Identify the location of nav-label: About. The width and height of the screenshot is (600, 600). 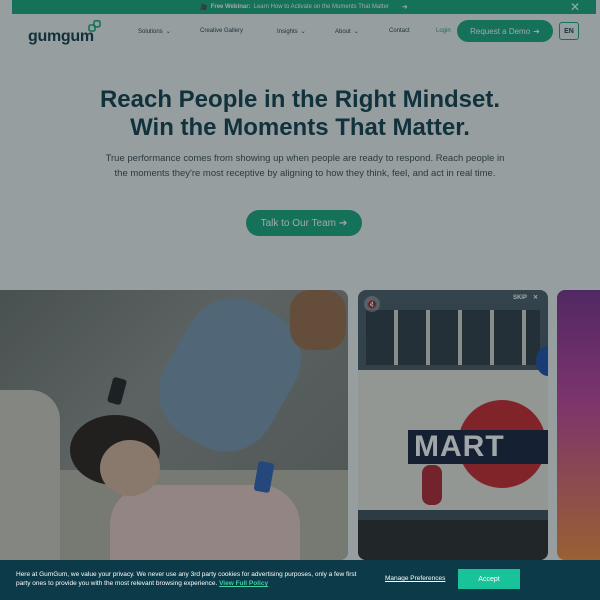
(343, 31).